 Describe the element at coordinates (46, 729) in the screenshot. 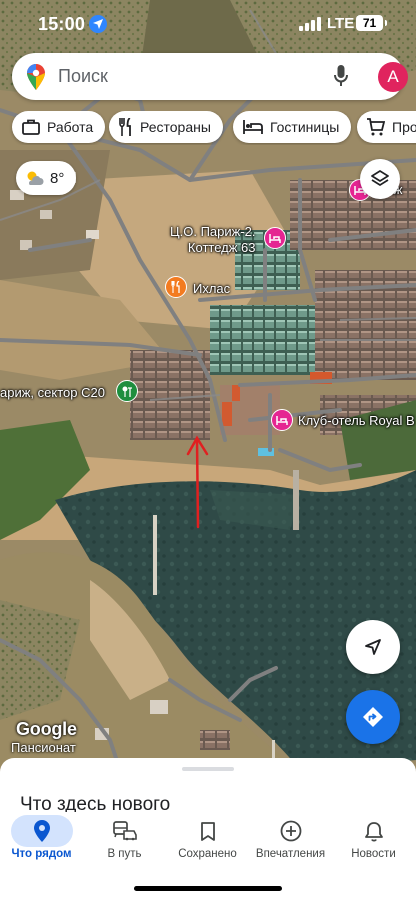

I see `google-attribution: Google` at that location.